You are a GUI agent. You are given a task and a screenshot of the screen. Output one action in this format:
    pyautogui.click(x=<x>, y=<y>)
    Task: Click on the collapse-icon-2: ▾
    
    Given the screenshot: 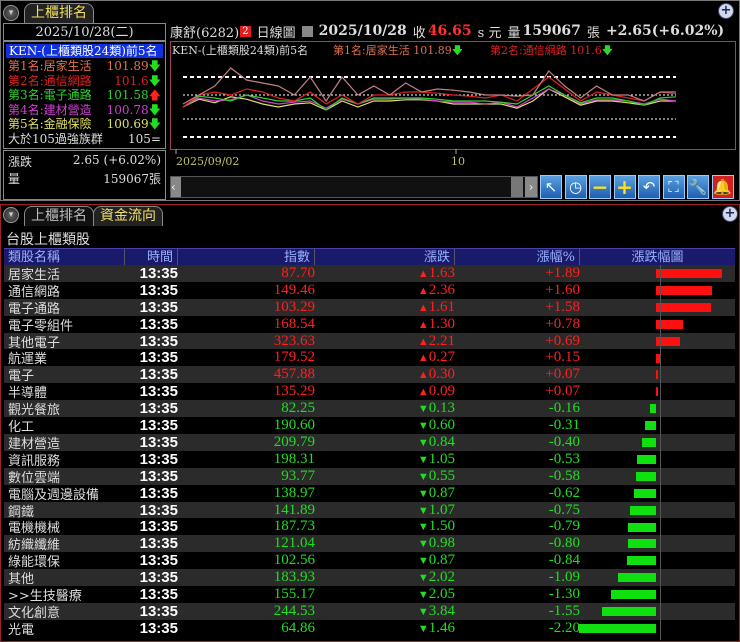 What is the action you would take?
    pyautogui.click(x=11, y=215)
    